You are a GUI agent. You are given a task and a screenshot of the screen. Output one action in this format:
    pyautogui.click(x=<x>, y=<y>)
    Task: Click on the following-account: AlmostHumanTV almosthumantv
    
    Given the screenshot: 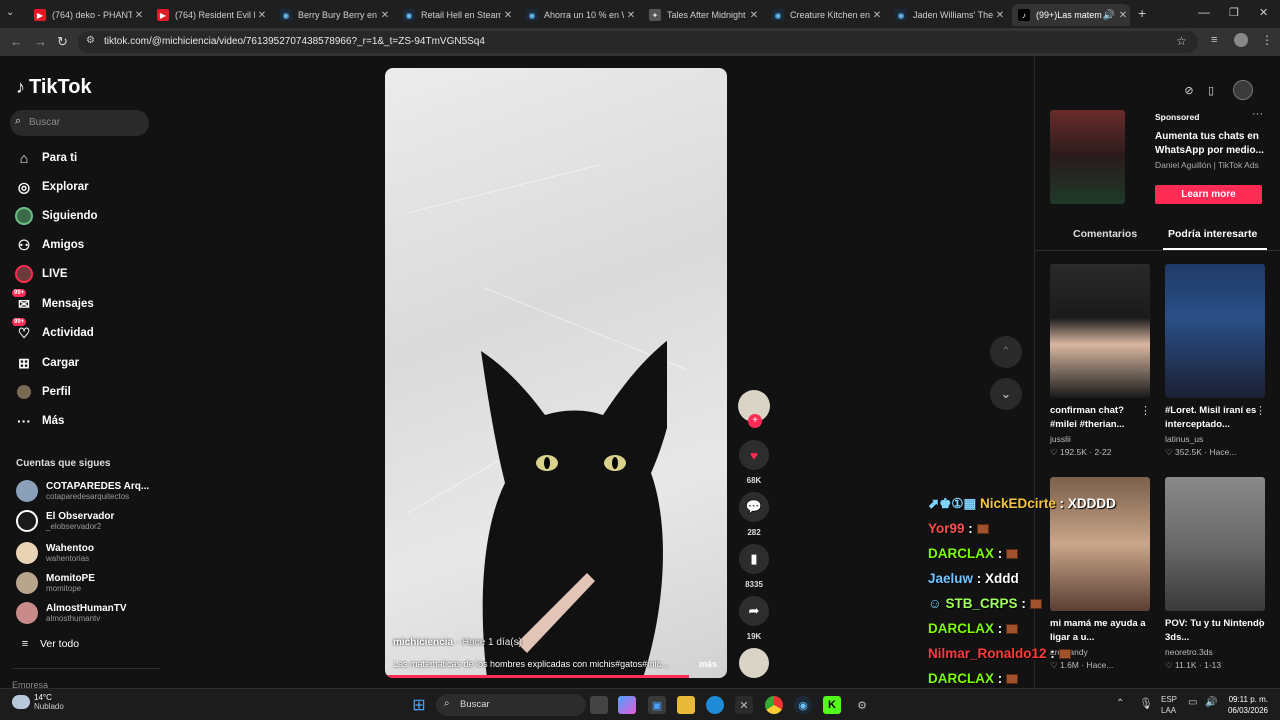 What is the action you would take?
    pyautogui.click(x=71, y=613)
    